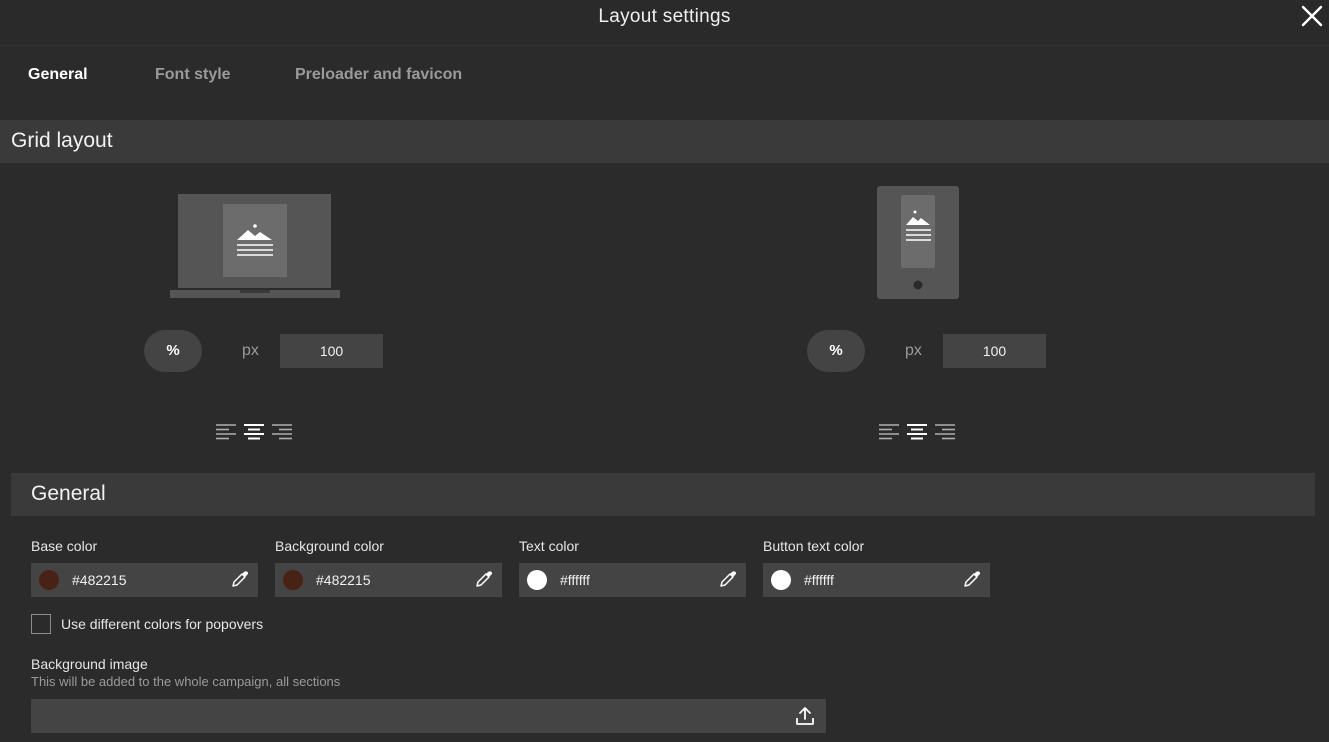 The height and width of the screenshot is (742, 1329). I want to click on background-color-label: Background color, so click(329, 546).